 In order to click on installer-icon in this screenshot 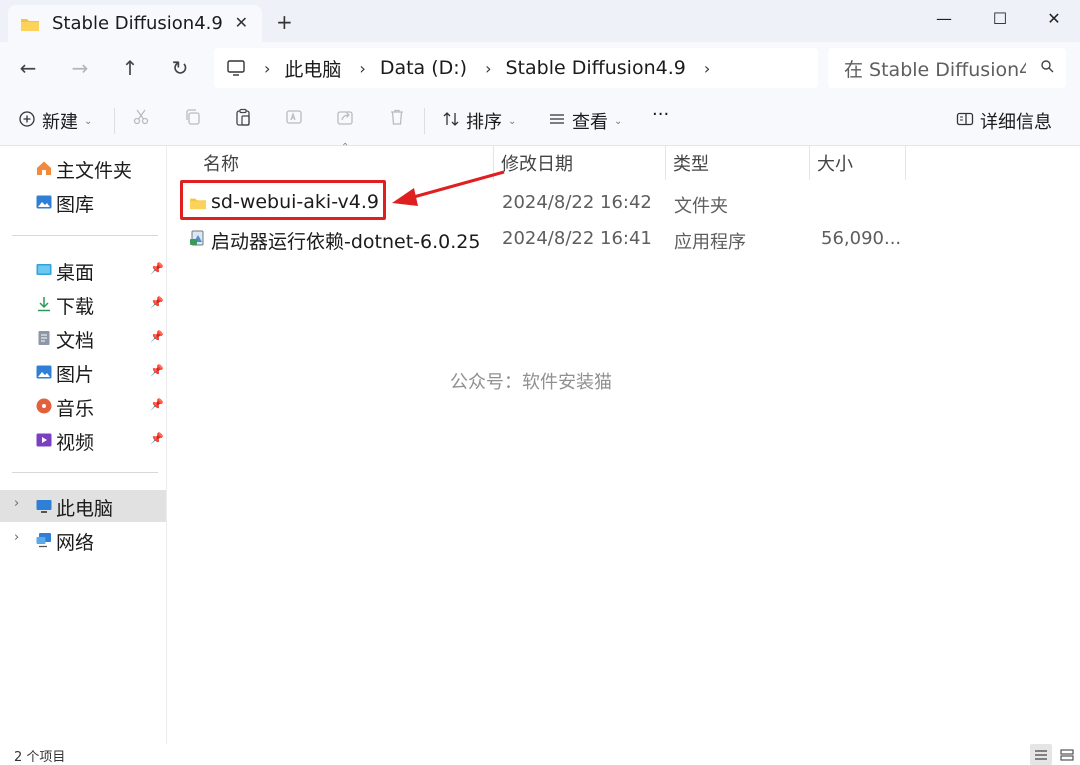, I will do `click(198, 240)`.